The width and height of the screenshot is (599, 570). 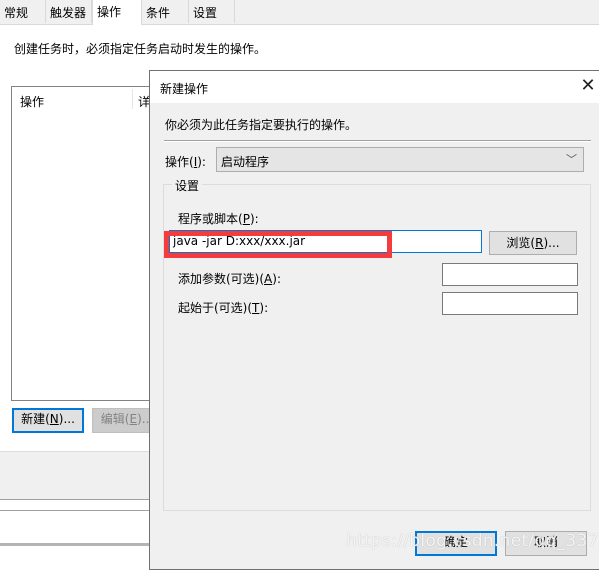 What do you see at coordinates (117, 12) in the screenshot?
I see `tab-actions: 操作` at bounding box center [117, 12].